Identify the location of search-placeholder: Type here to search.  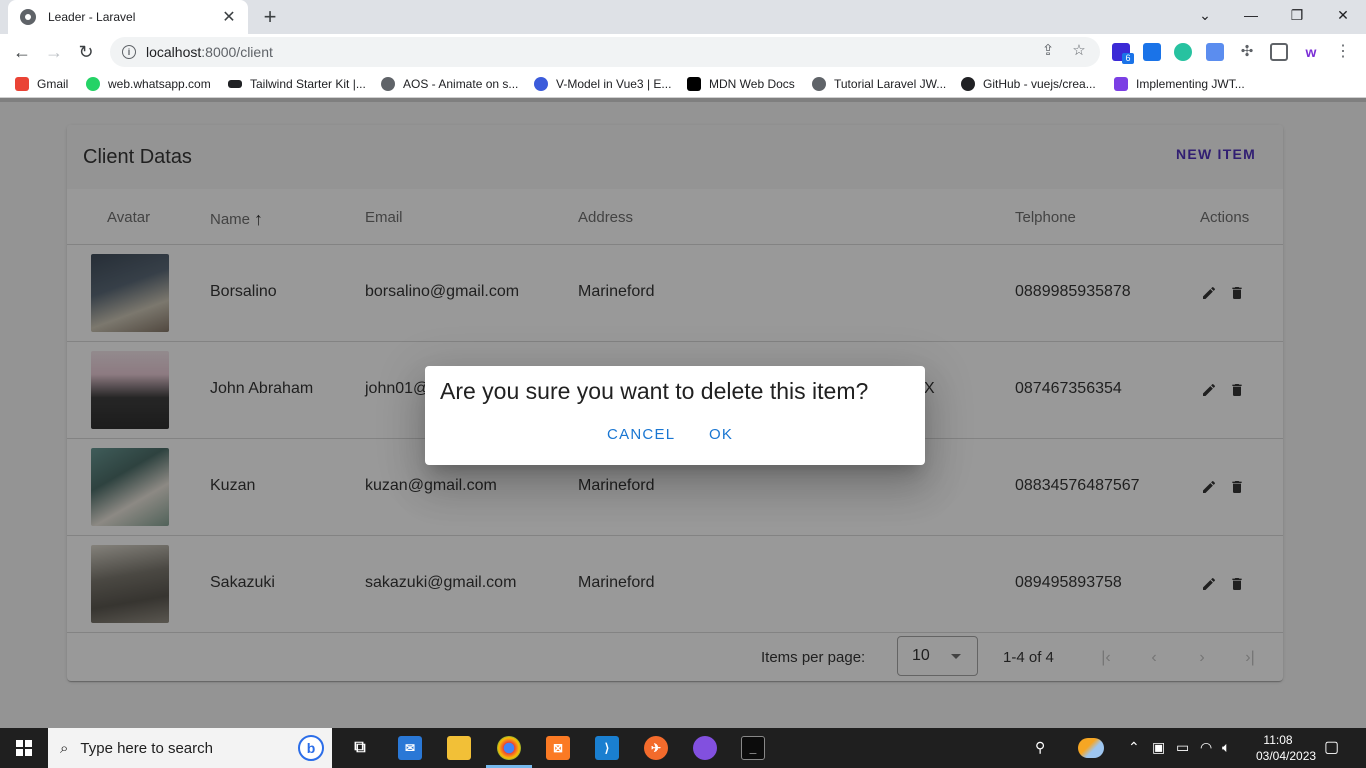
(146, 748).